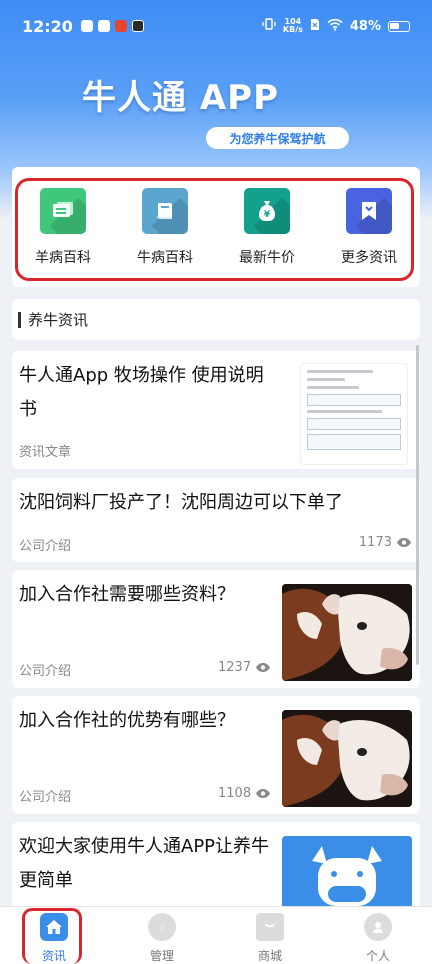  I want to click on money-bag-icon: ¥, so click(267, 211).